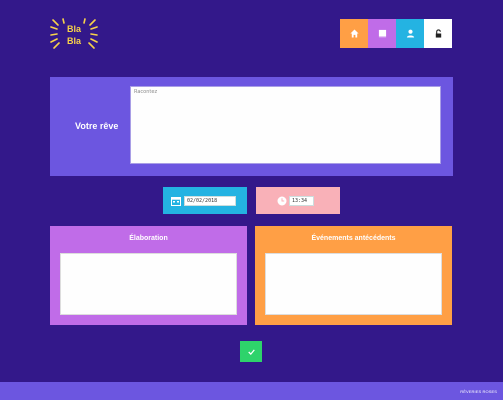 Image resolution: width=503 pixels, height=400 pixels. I want to click on events-textarea, so click(353, 284).